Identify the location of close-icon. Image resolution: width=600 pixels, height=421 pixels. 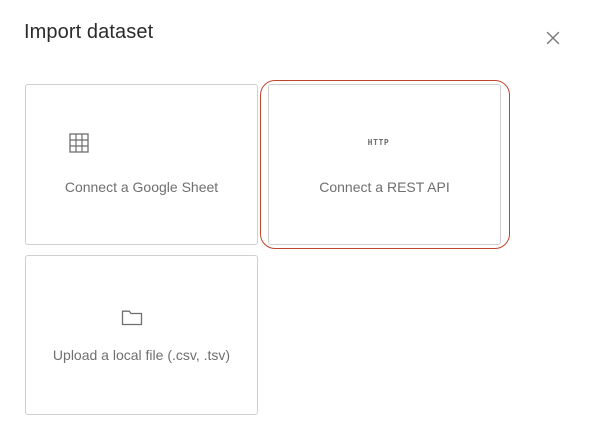
(553, 38).